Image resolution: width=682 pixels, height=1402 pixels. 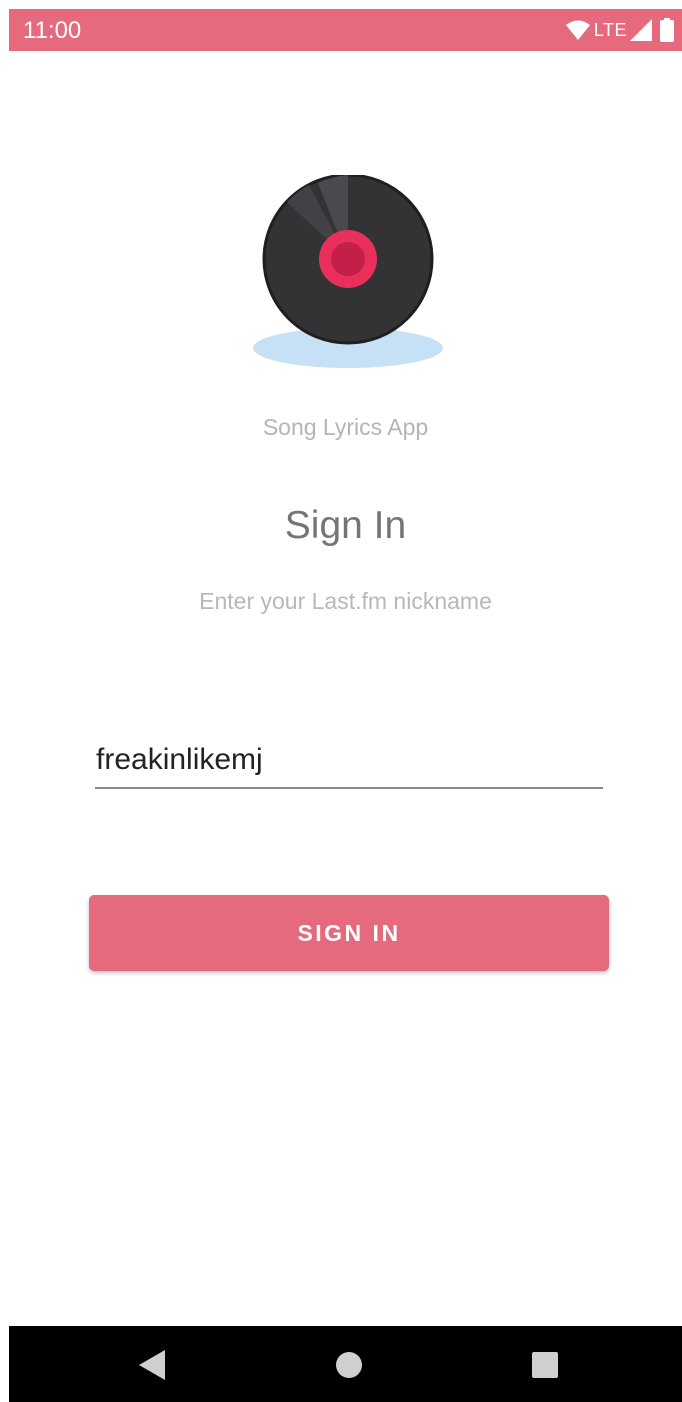 I want to click on cell-signal-icon, so click(x=641, y=30).